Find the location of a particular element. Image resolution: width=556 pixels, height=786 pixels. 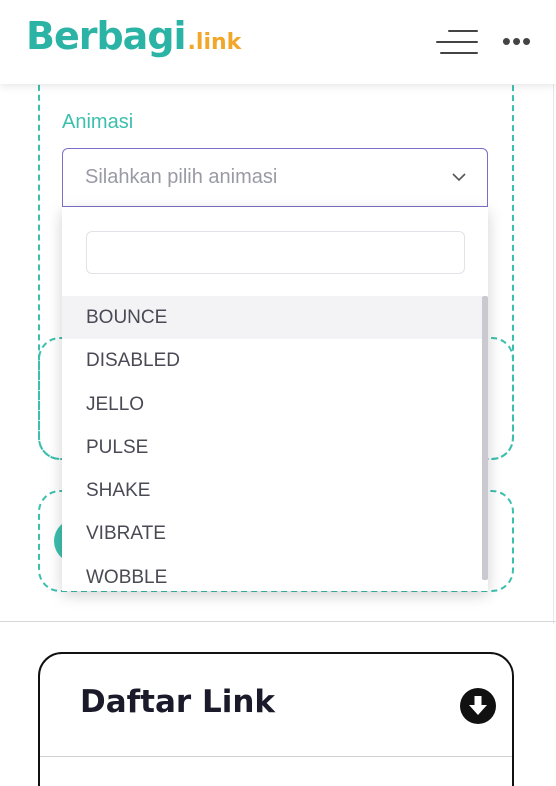

dropdown-search-input is located at coordinates (275, 252).